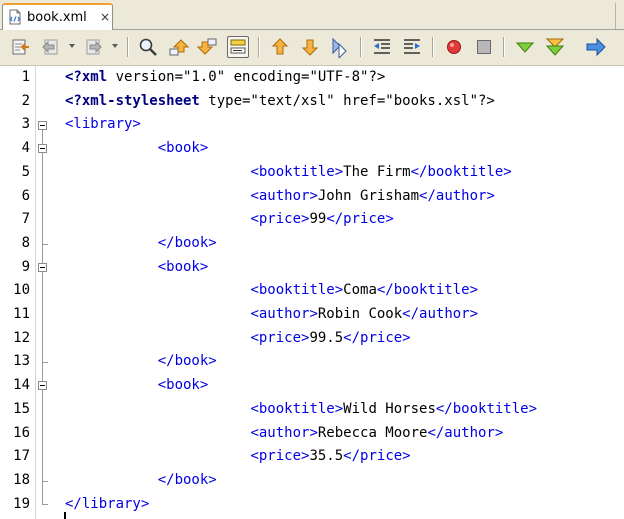  What do you see at coordinates (360, 314) in the screenshot?
I see `code-text: Robin Cook` at bounding box center [360, 314].